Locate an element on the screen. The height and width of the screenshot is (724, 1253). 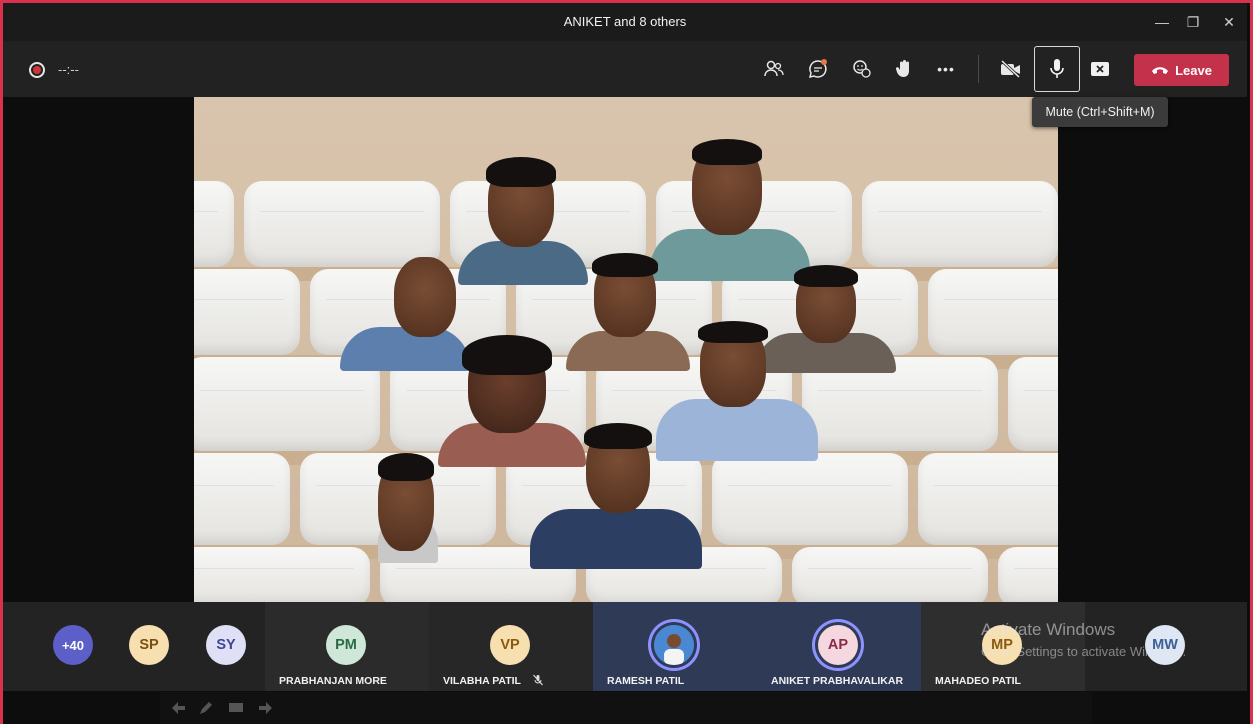
meeting-title: ANIKET and 8 others is located at coordinates (625, 21).